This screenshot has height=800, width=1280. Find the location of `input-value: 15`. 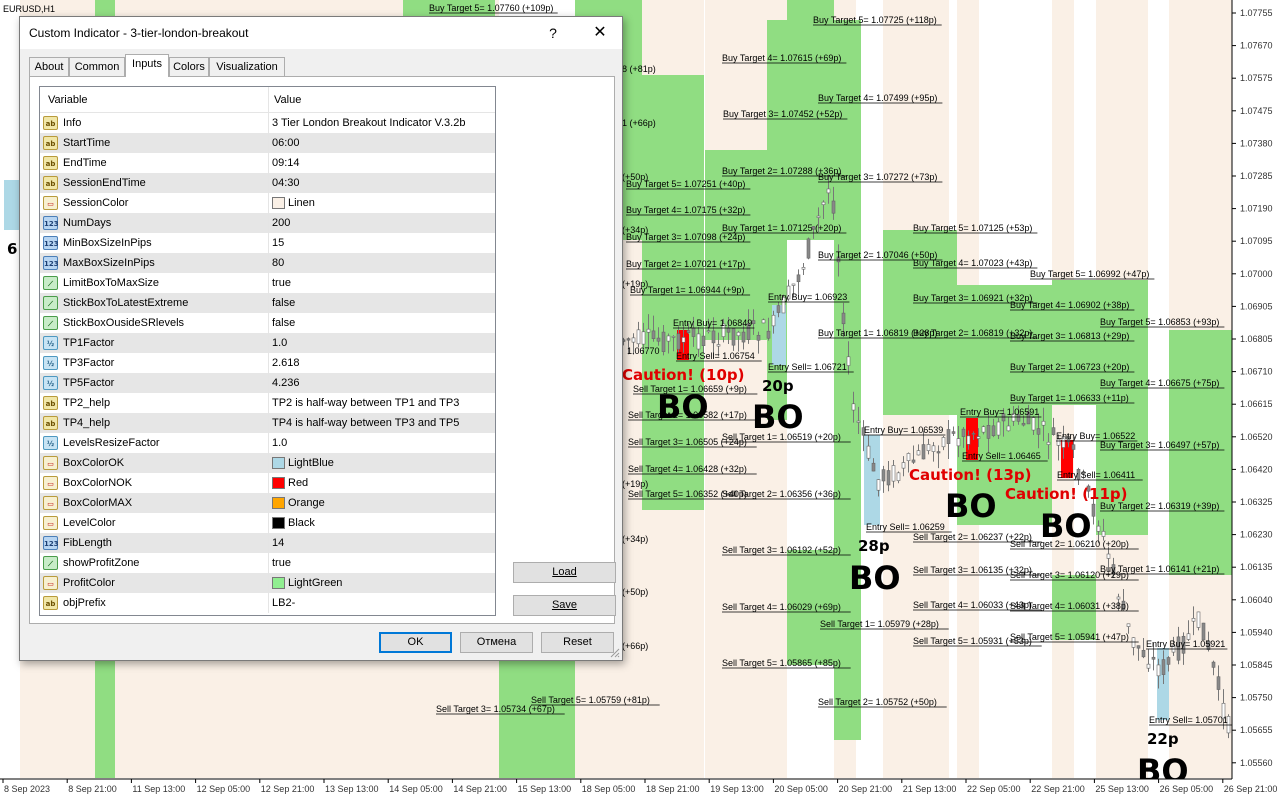

input-value: 15 is located at coordinates (278, 243).